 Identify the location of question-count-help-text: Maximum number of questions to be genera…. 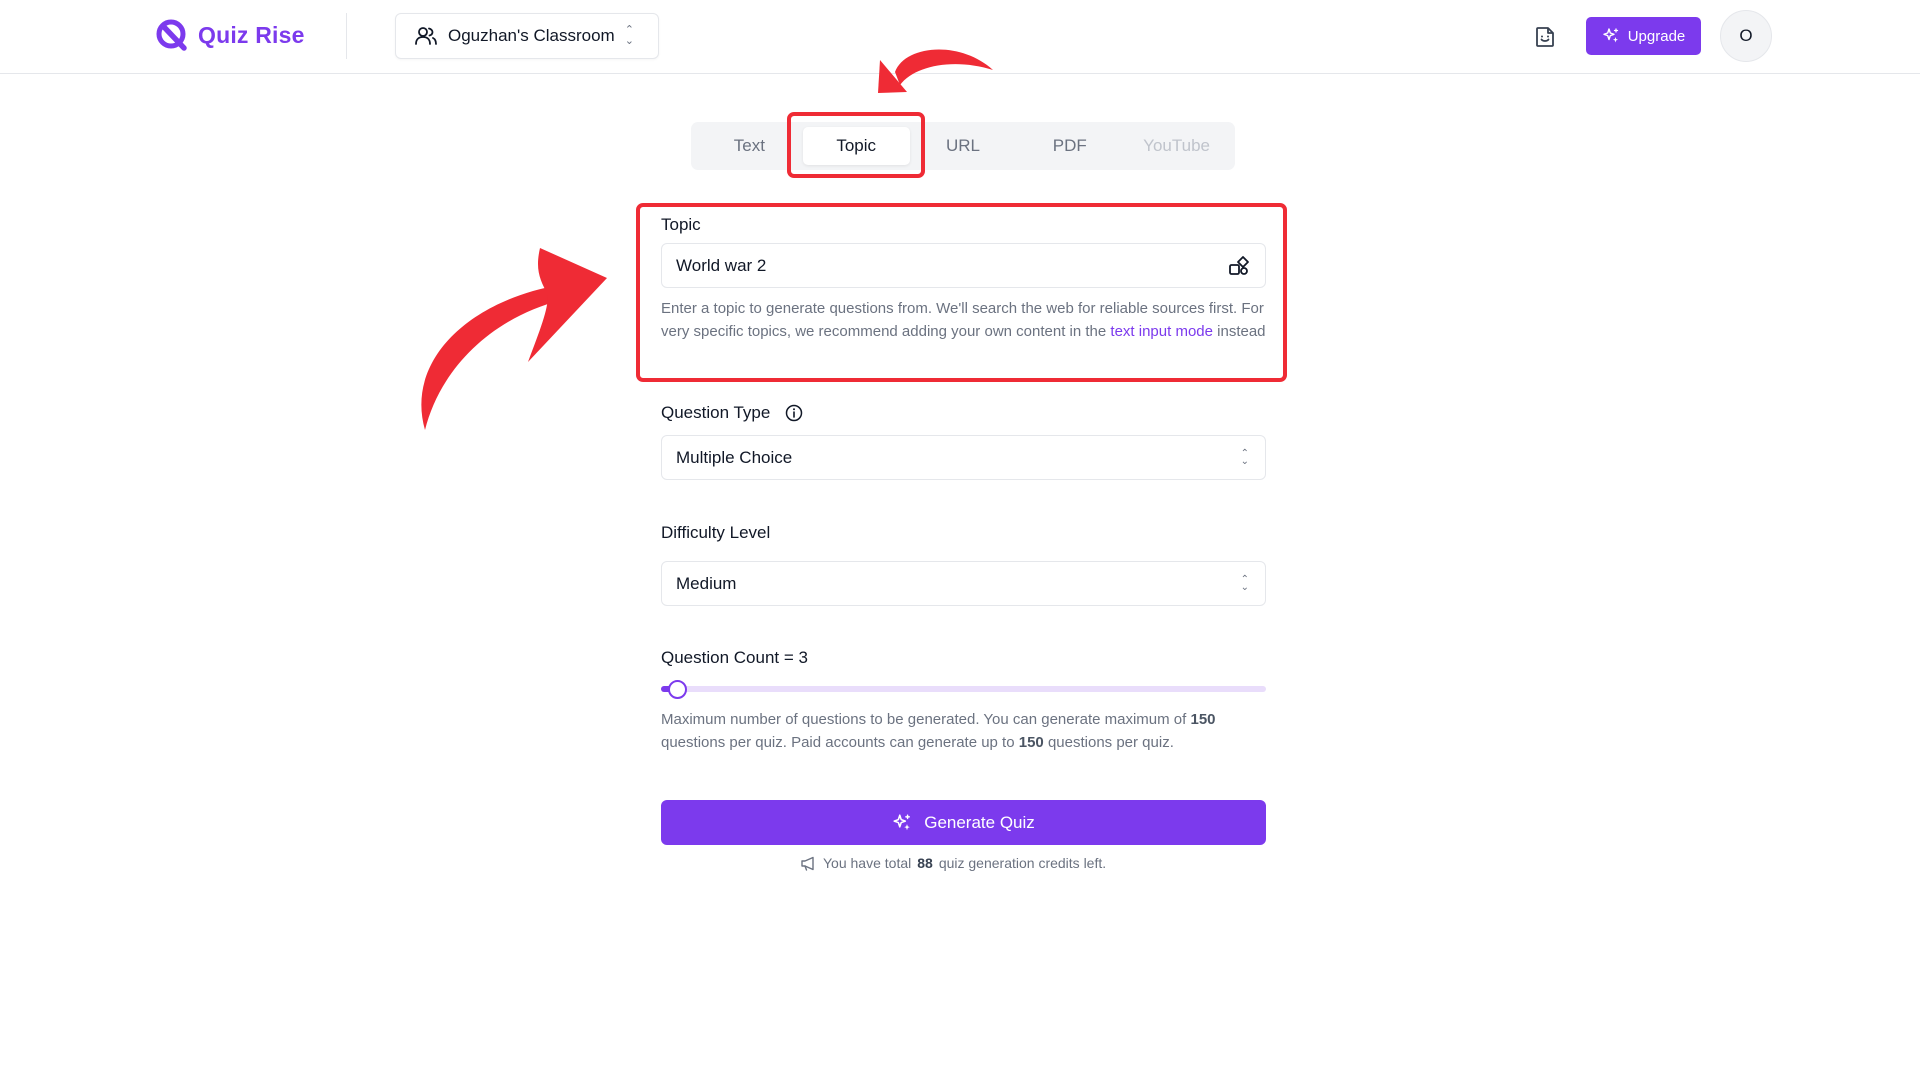
(966, 731).